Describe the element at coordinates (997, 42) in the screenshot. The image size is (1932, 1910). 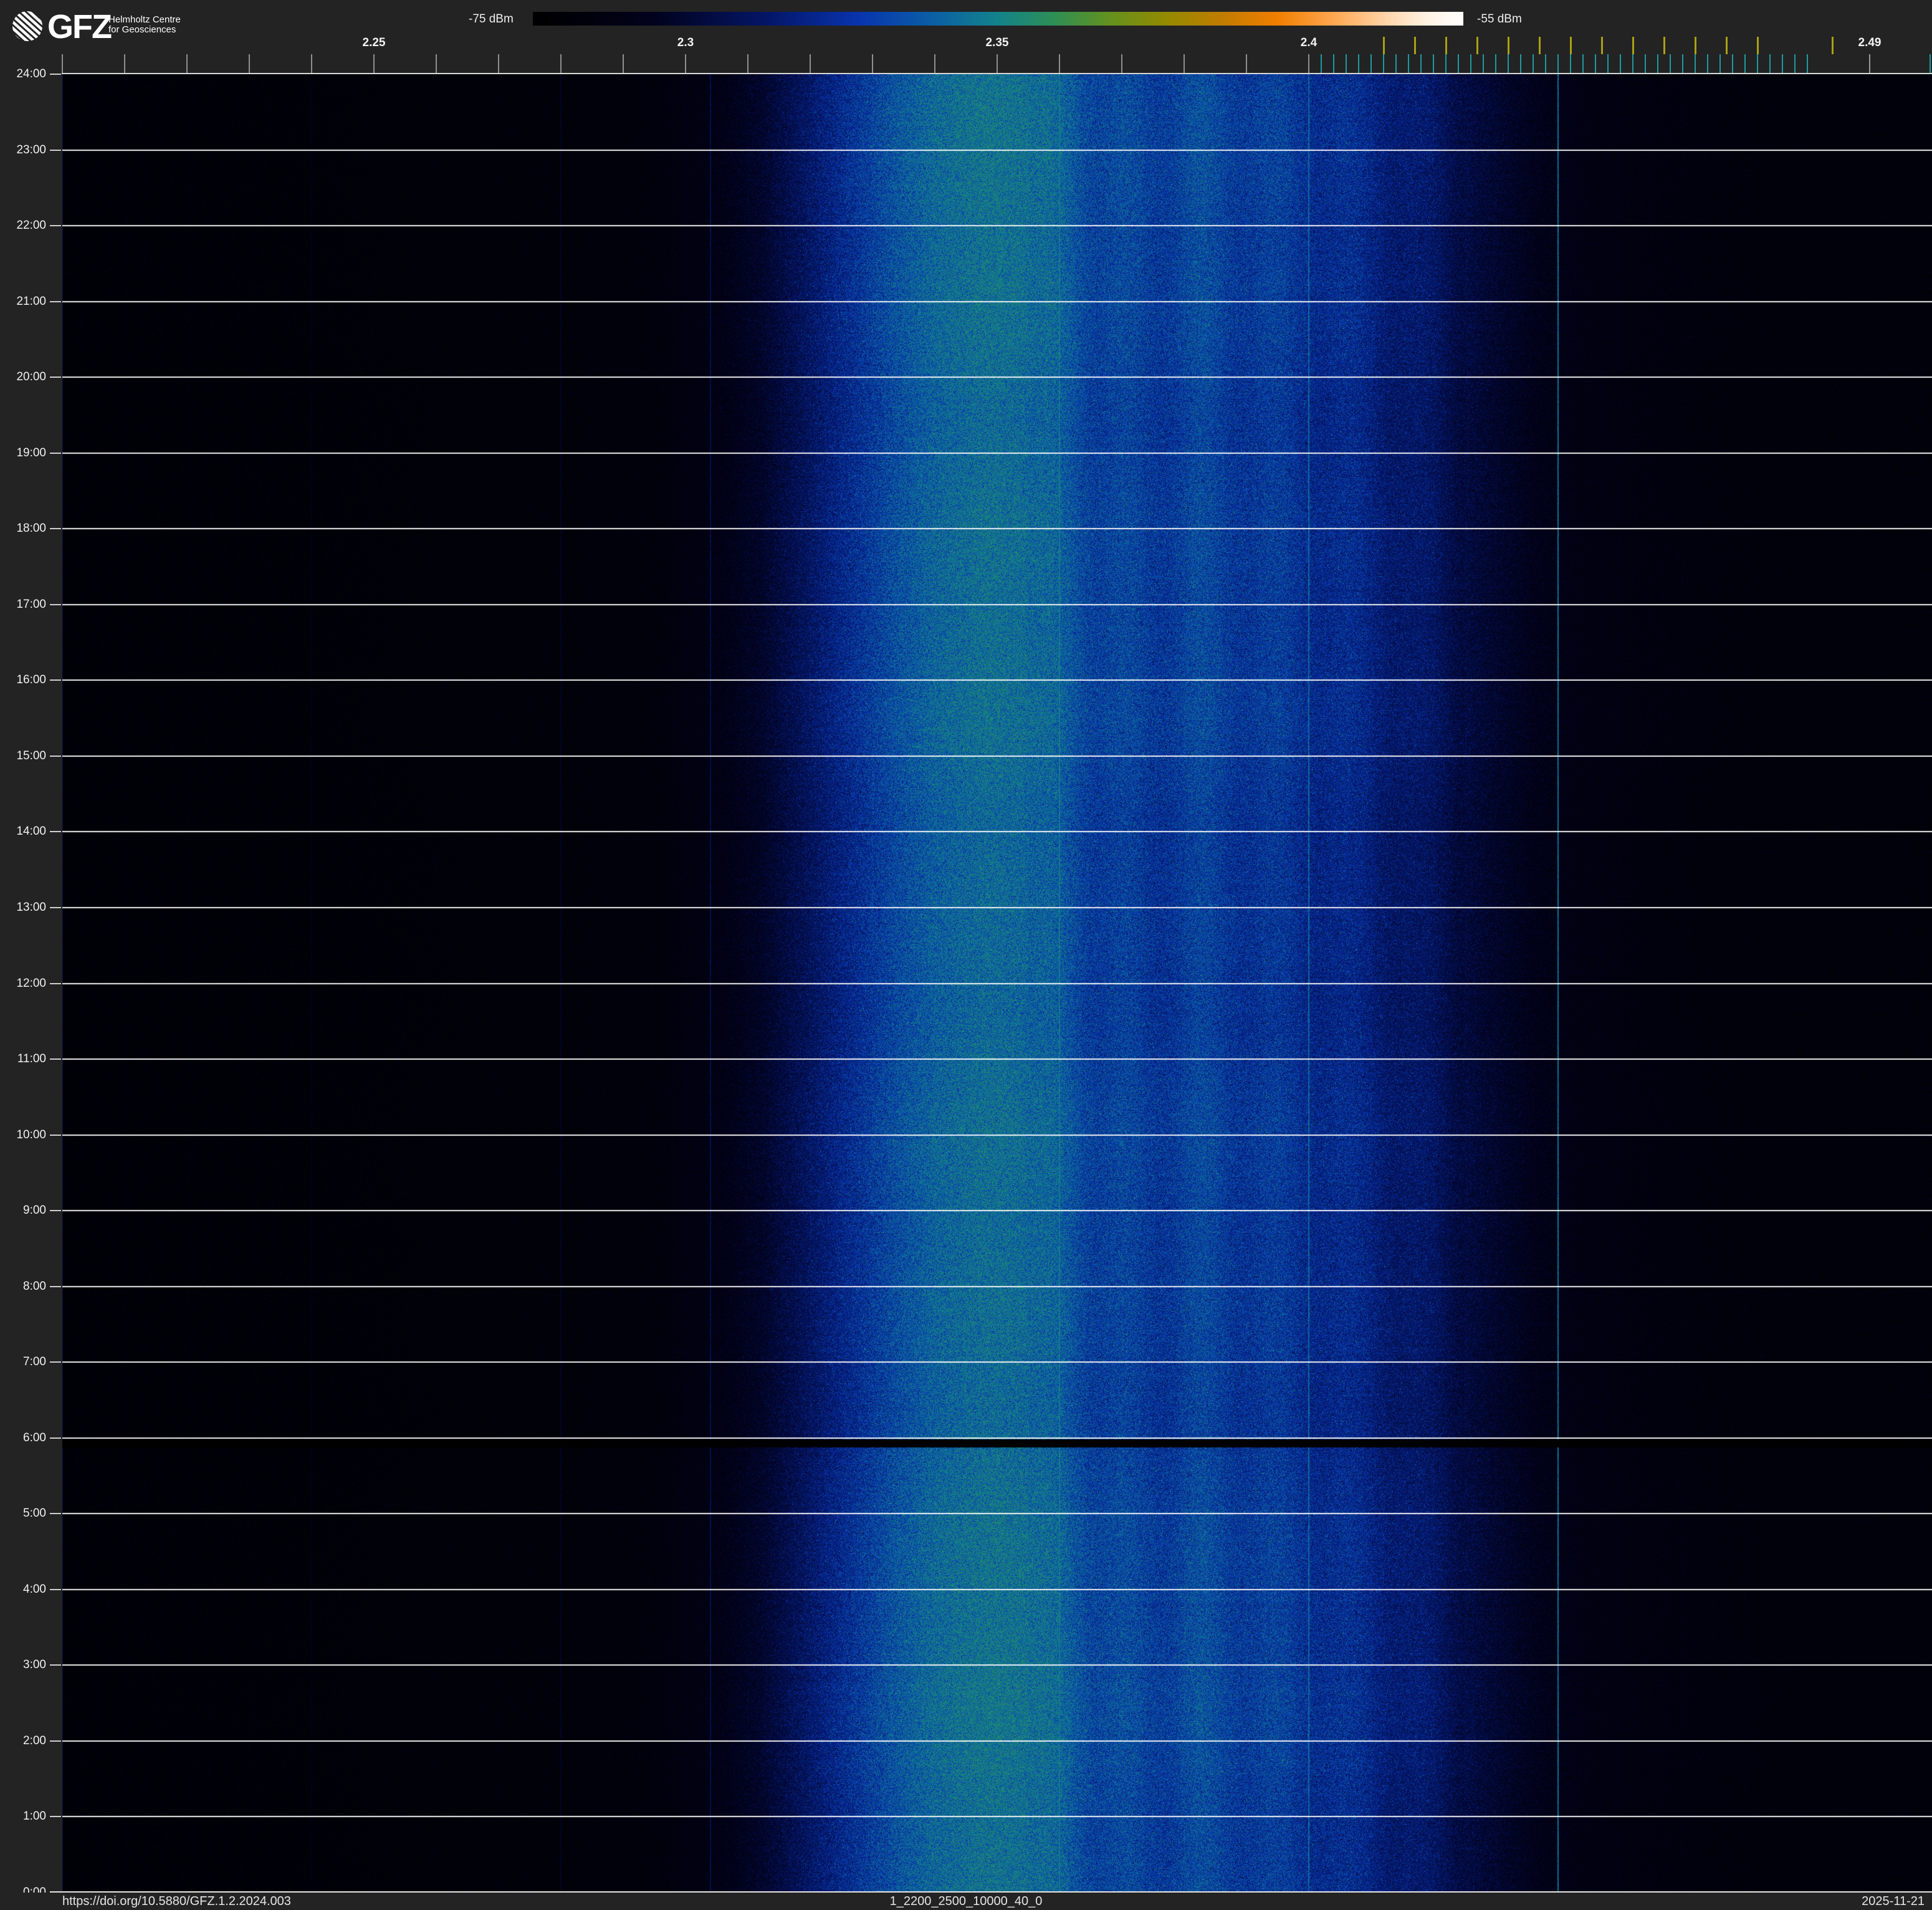
I see `freq-tick-label: 2.35` at that location.